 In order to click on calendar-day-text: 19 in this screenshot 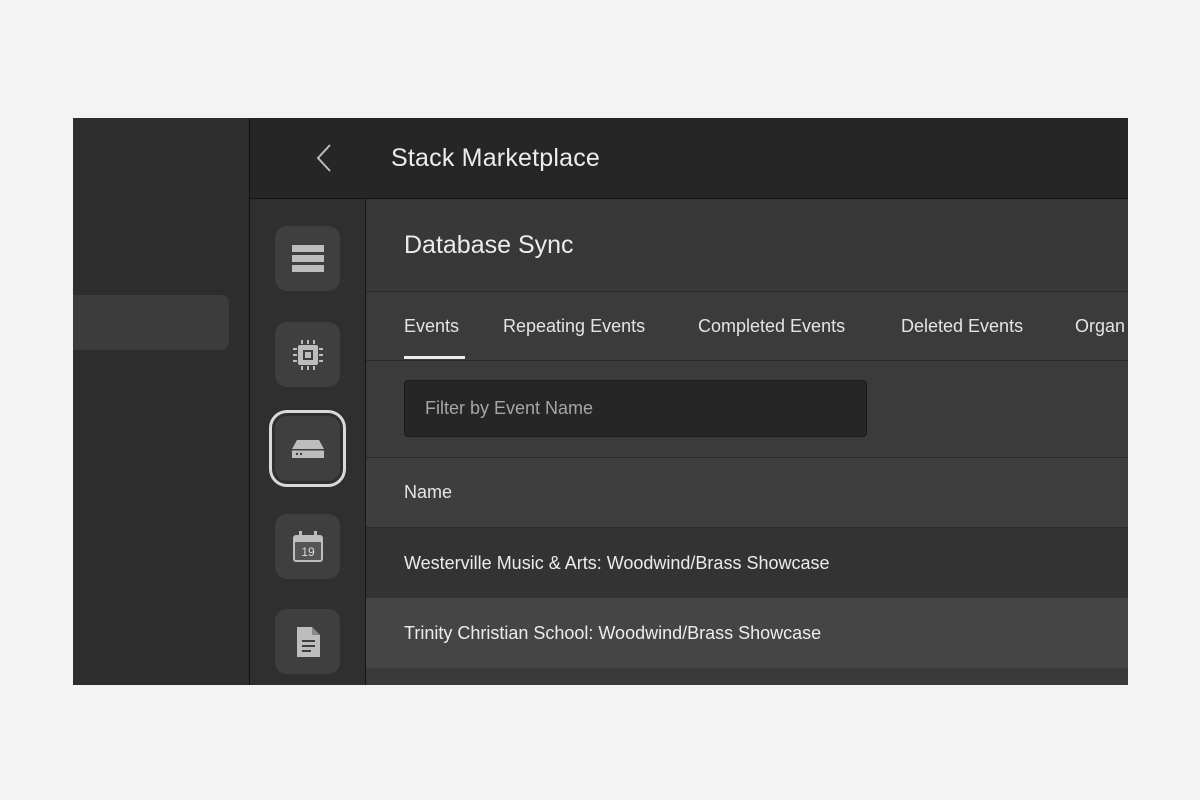, I will do `click(308, 552)`.